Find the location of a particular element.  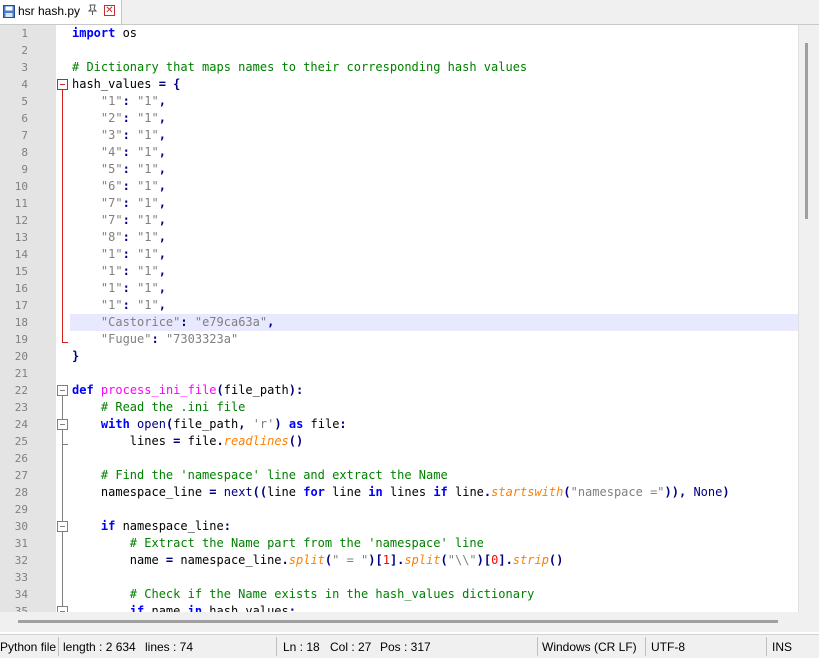

horizontal-scroll-thumb is located at coordinates (398, 621).